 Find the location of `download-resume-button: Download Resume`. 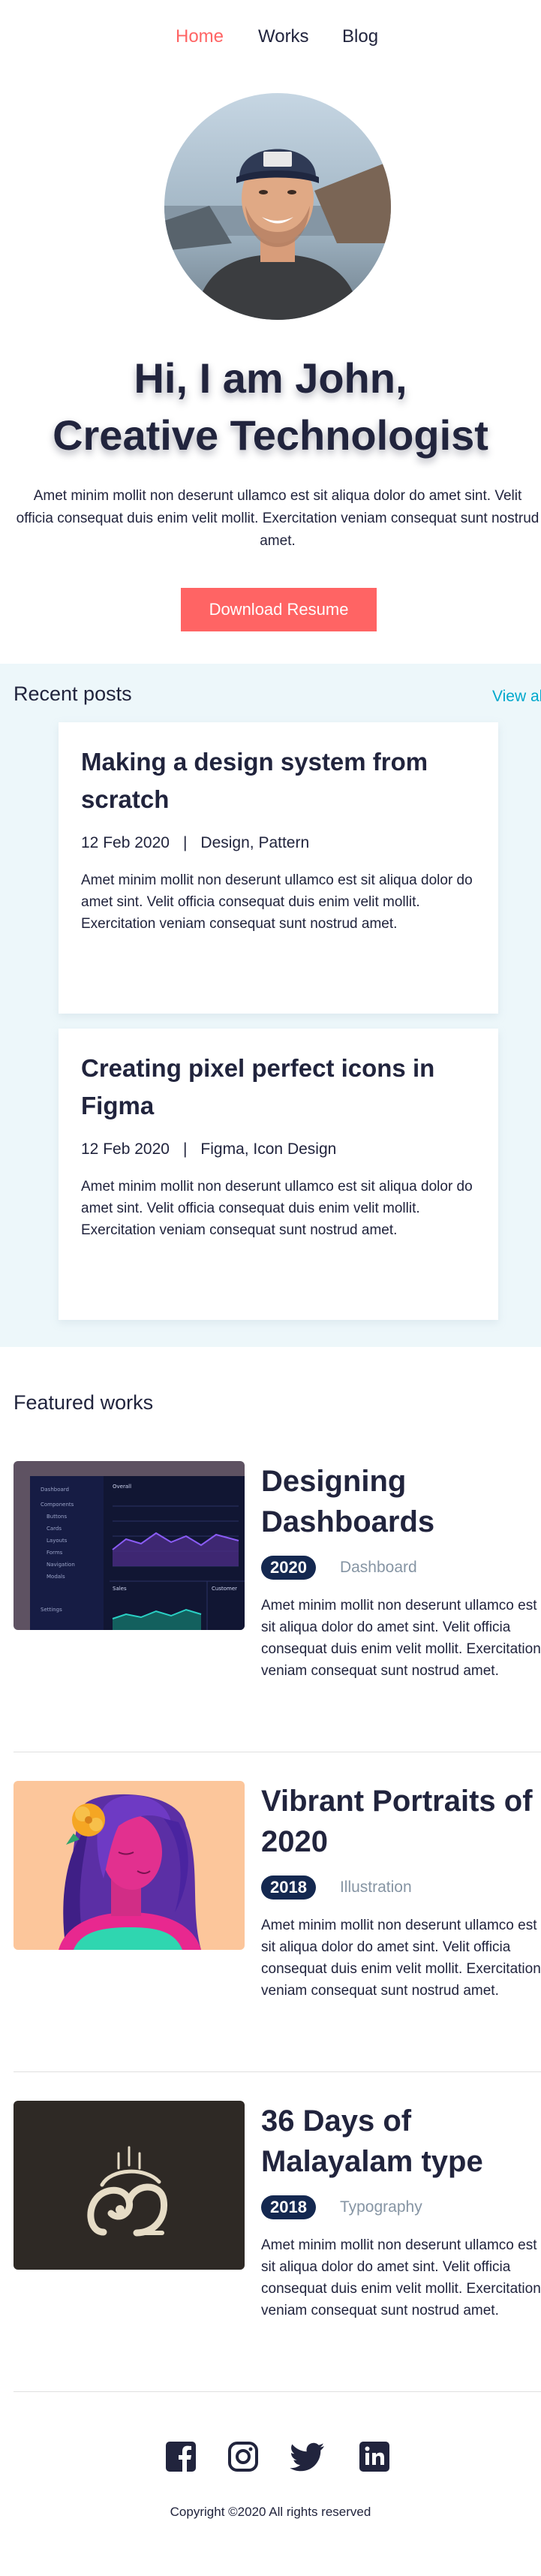

download-resume-button: Download Resume is located at coordinates (279, 609).